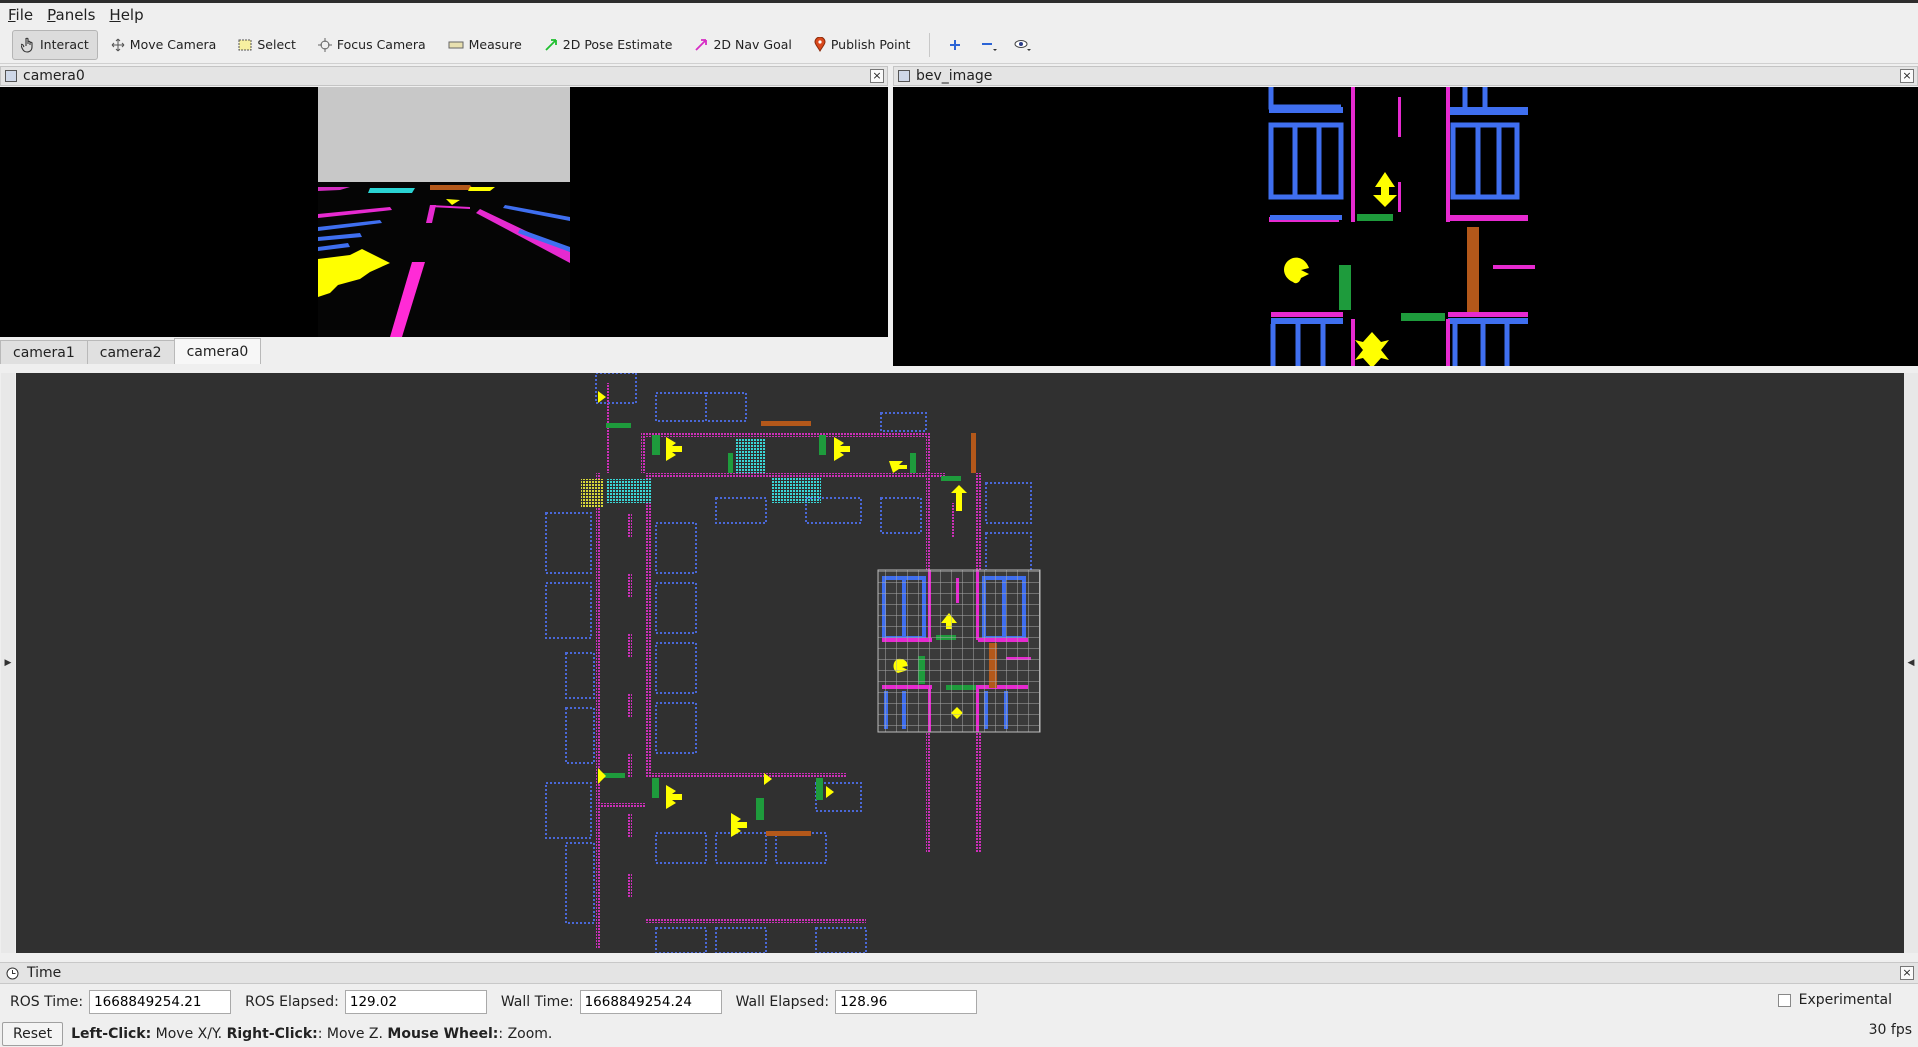 The height and width of the screenshot is (1047, 1918). I want to click on focus-camera-tool-button: Focus Camera, so click(372, 45).